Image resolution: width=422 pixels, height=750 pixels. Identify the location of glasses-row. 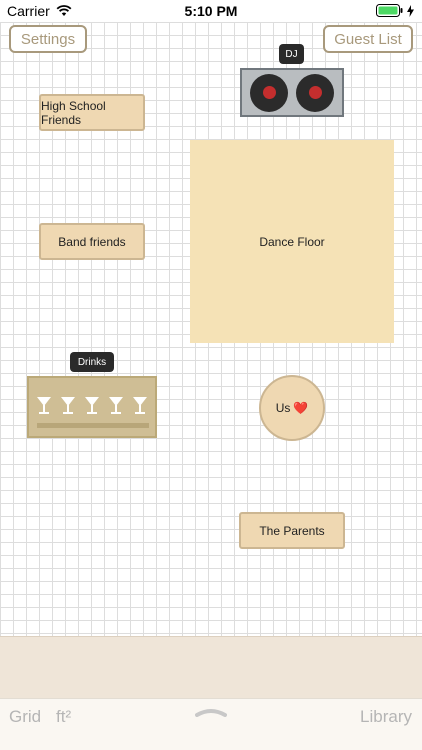
(92, 406).